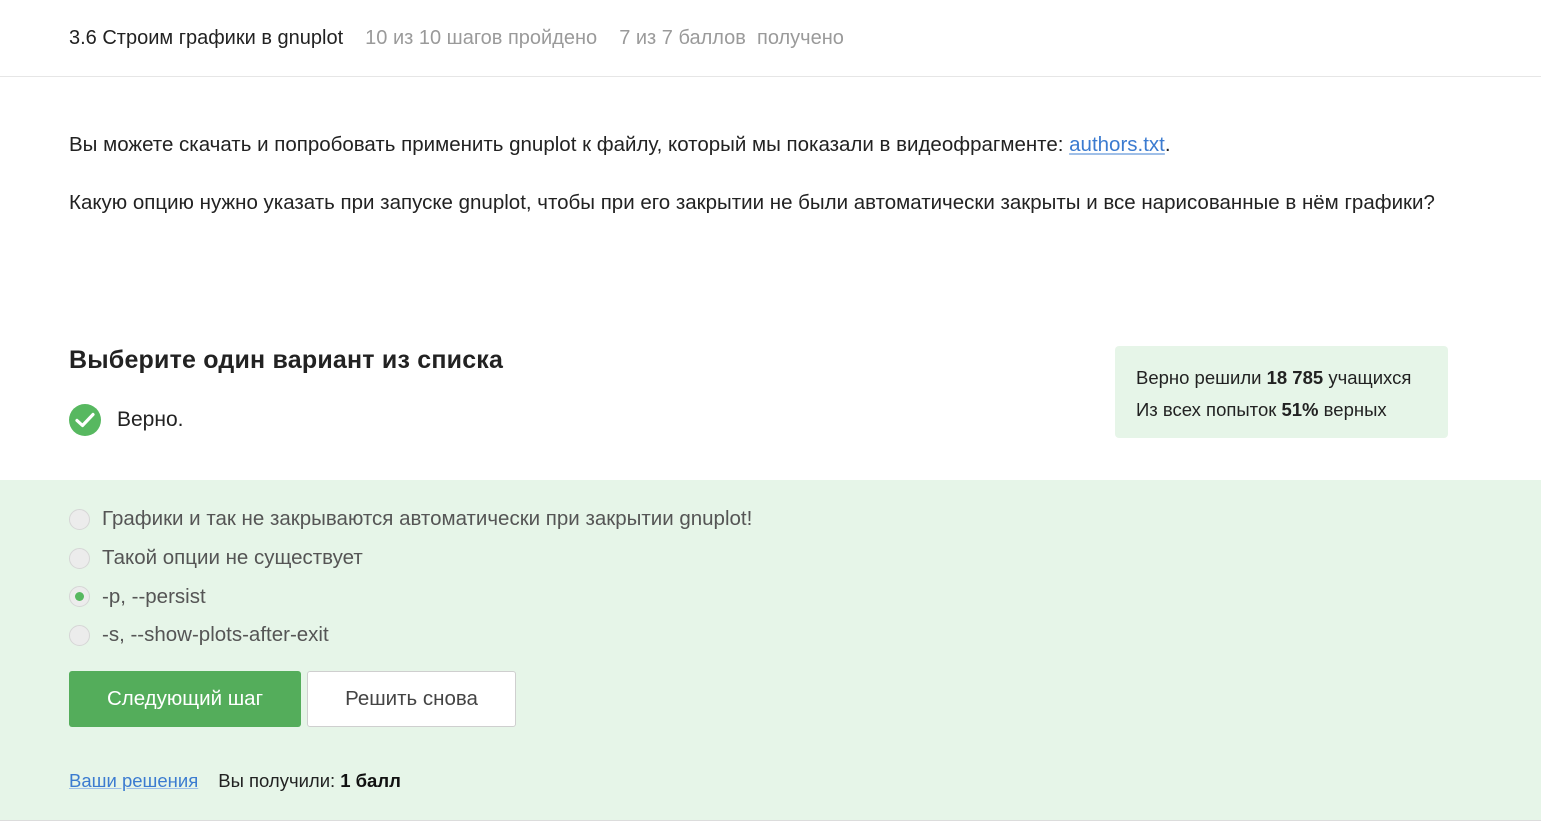  Describe the element at coordinates (370, 780) in the screenshot. I see `points-value: 1 балл` at that location.